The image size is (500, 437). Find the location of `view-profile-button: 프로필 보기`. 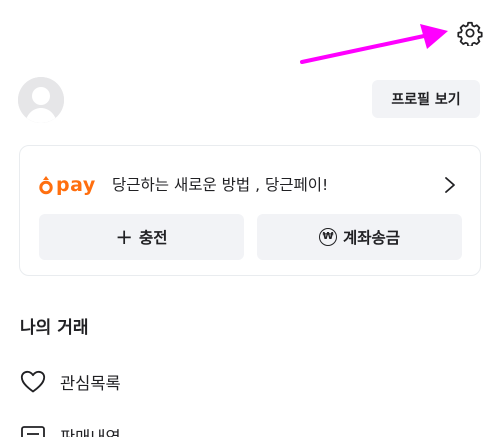

view-profile-button: 프로필 보기 is located at coordinates (426, 99).